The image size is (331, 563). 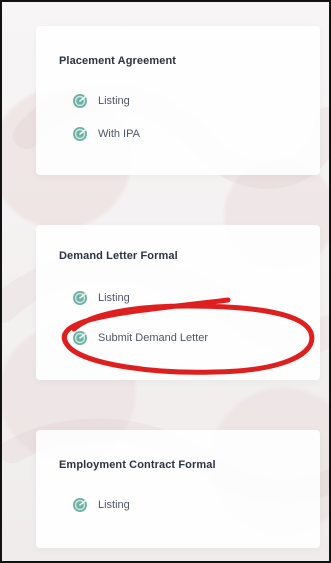 What do you see at coordinates (153, 338) in the screenshot?
I see `submit-demand-letter-label: Submit Demand Letter` at bounding box center [153, 338].